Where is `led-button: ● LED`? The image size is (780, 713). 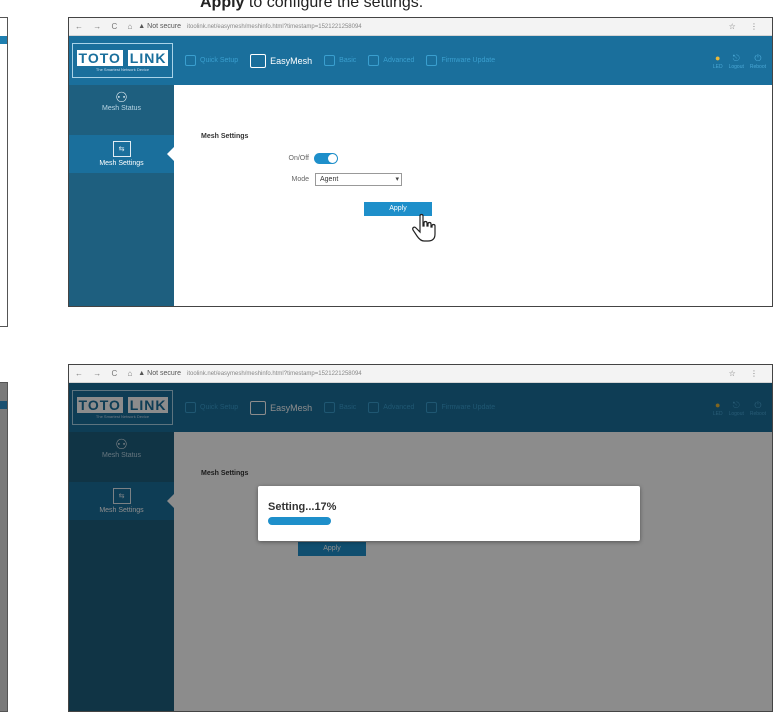 led-button: ● LED is located at coordinates (718, 61).